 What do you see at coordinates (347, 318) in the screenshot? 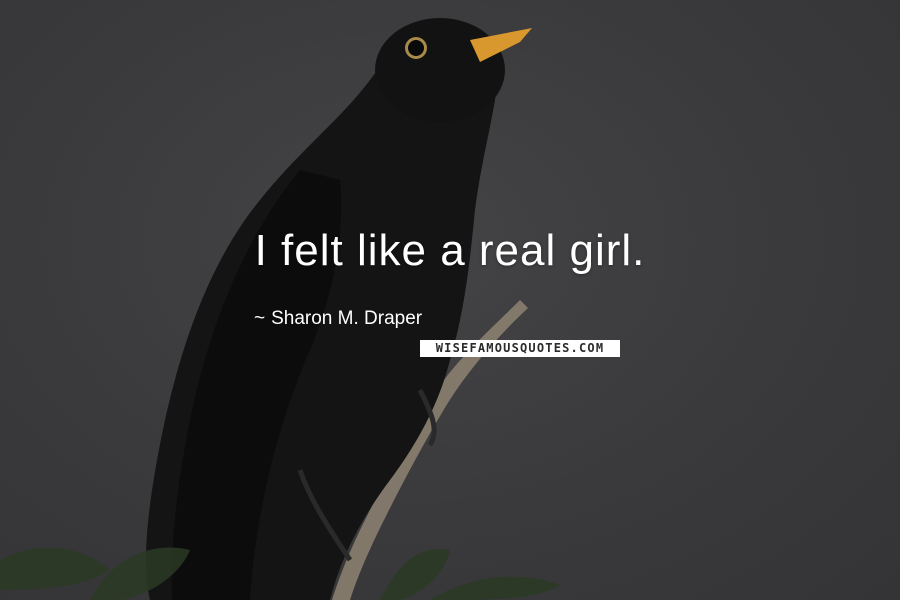
I see `author-name: Sharon M. Draper` at bounding box center [347, 318].